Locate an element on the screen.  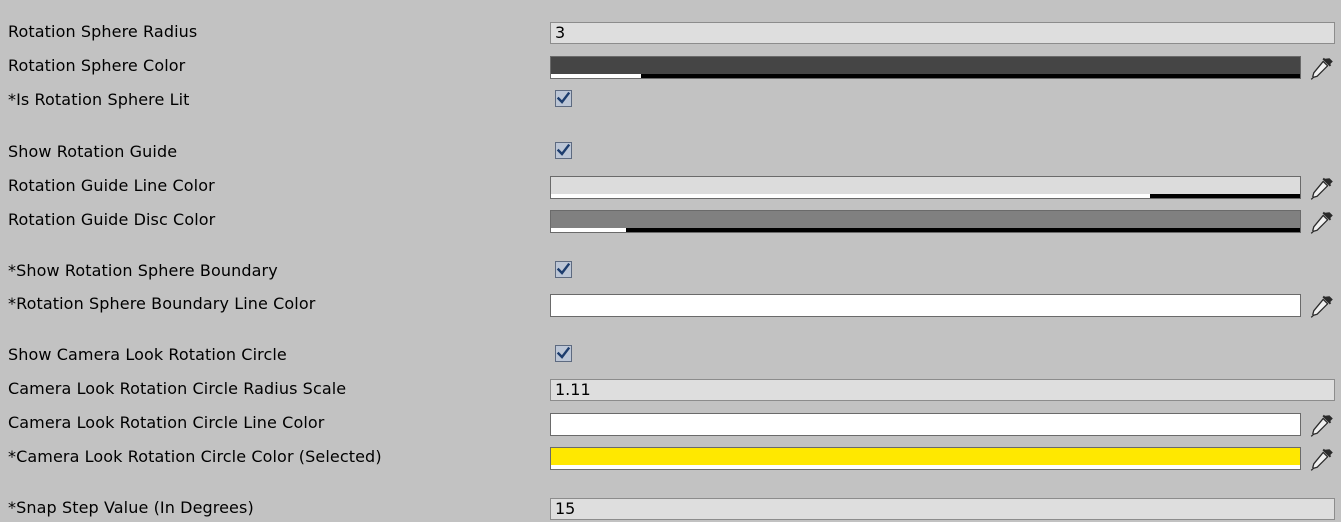
row-camera-look-rotation-circle-line-color: Camera Look Rotation Circle Line Color is located at coordinates (670, 423).